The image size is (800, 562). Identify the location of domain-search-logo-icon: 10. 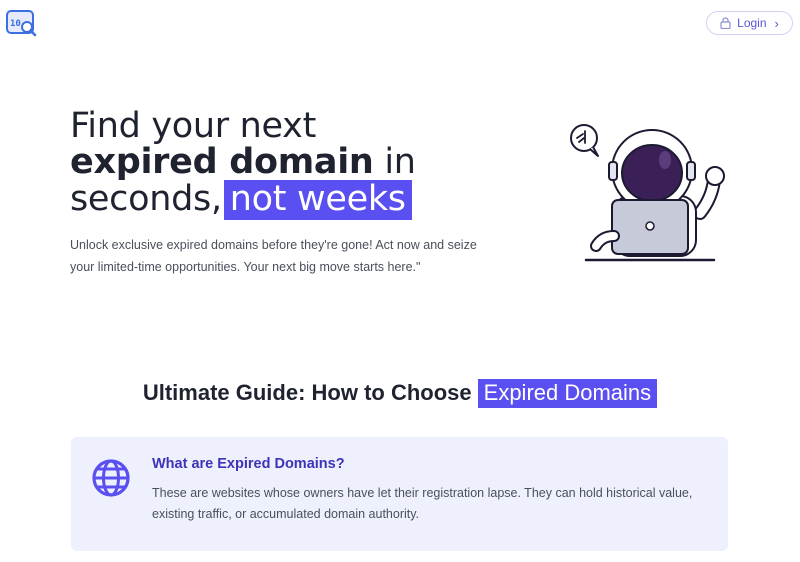
(22, 24).